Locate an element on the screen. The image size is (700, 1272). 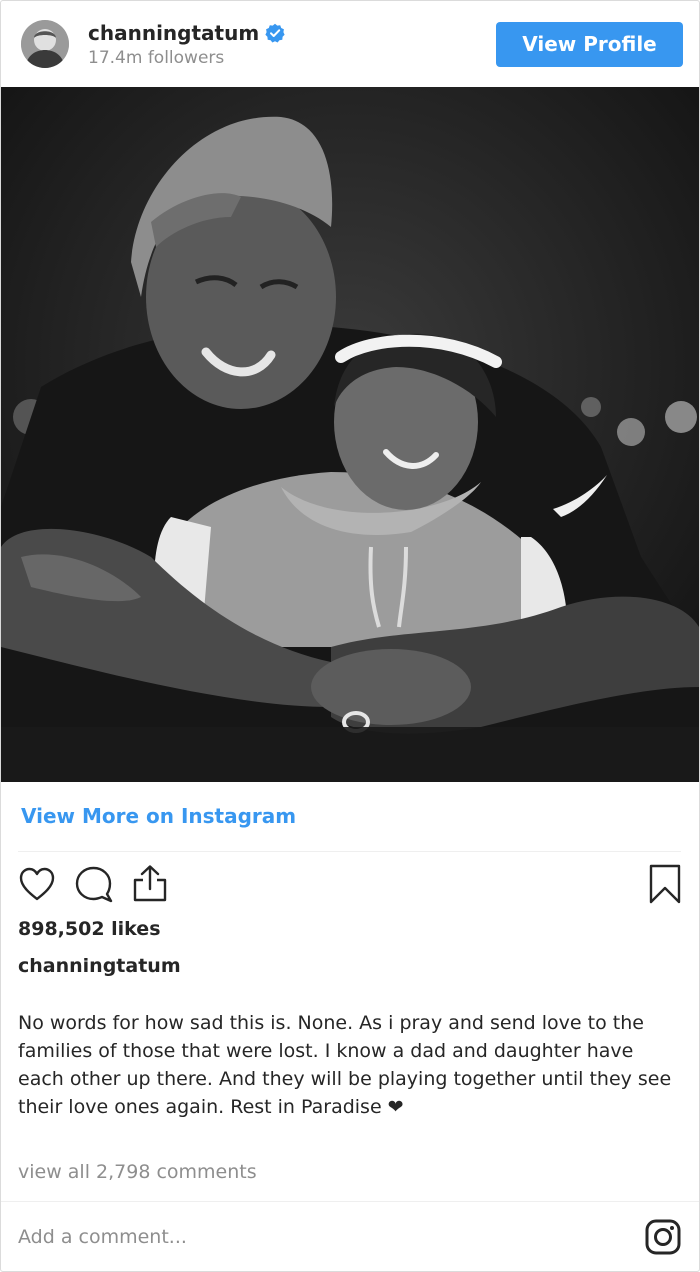
profile-username: channingtatum is located at coordinates (186, 33).